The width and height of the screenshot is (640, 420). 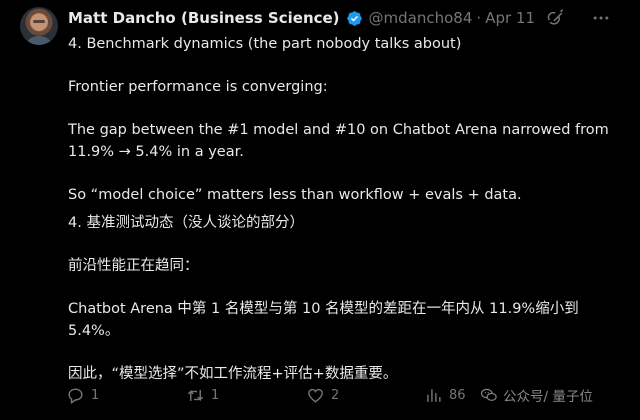 I want to click on views-count: 86, so click(x=457, y=395).